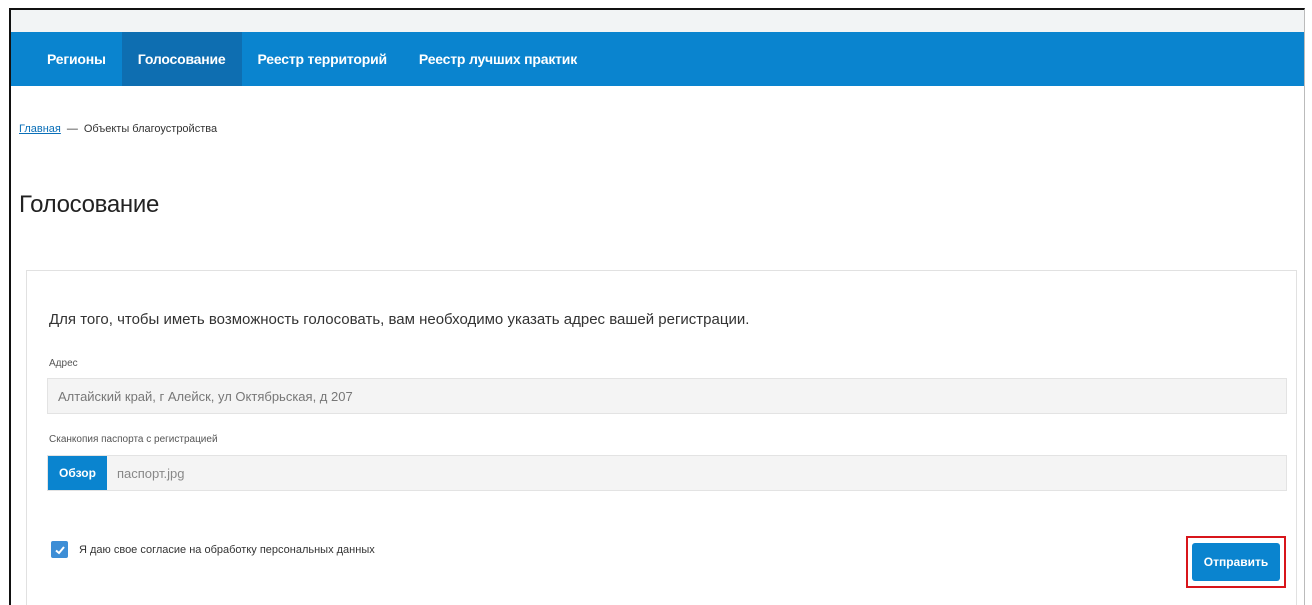 The width and height of the screenshot is (1312, 605). Describe the element at coordinates (661, 129) in the screenshot. I see `breadcrumb: Главная — Объекты благоустройства` at that location.